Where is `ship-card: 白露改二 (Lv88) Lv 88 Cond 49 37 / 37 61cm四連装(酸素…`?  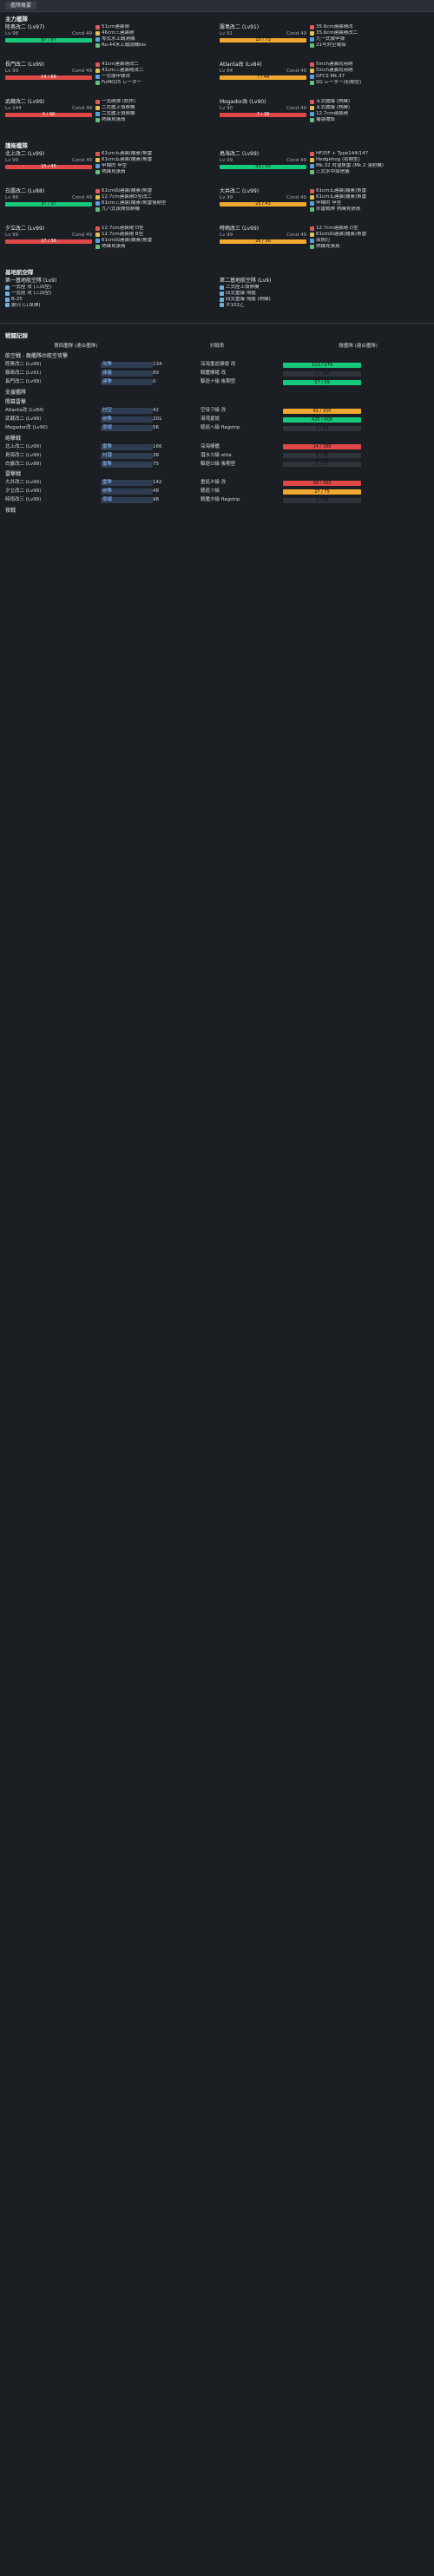 ship-card: 白露改二 (Lv88) Lv 88 Cond 49 37 / 37 61cm四連装(酸素… is located at coordinates (109, 205).